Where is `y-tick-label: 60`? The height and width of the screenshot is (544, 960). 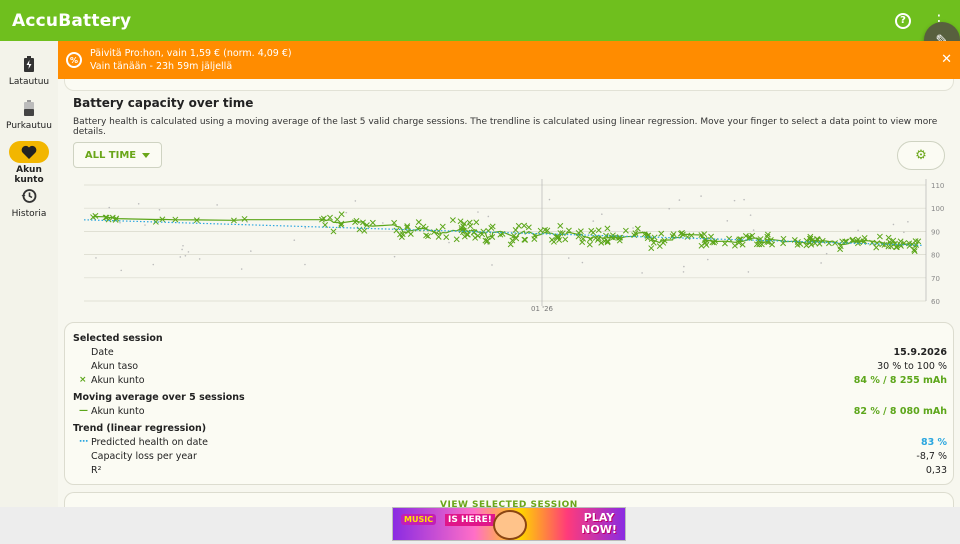
y-tick-label: 60 is located at coordinates (935, 302).